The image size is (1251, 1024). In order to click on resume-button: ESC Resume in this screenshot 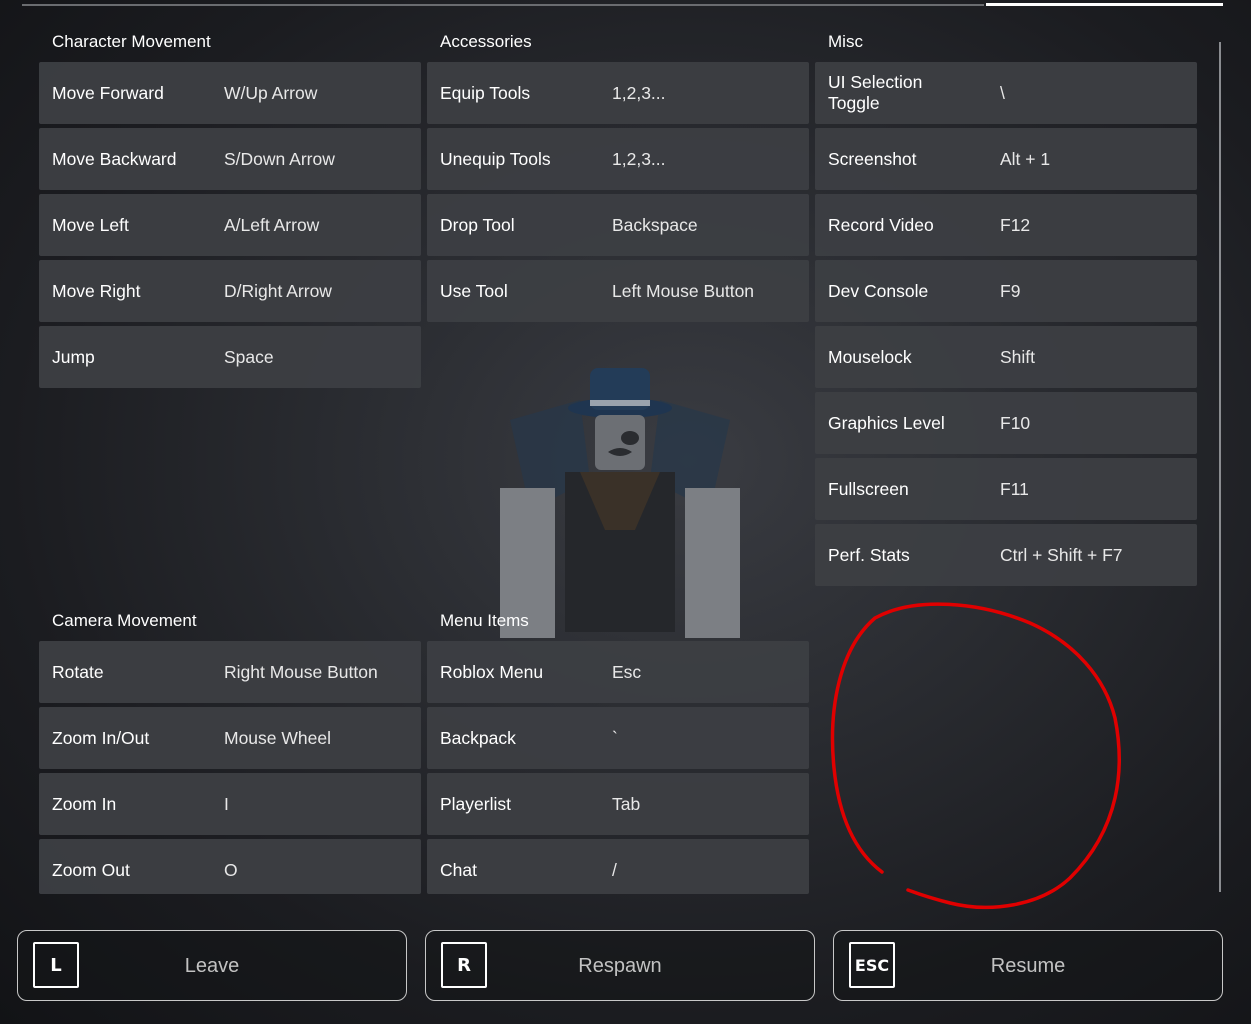, I will do `click(1028, 965)`.